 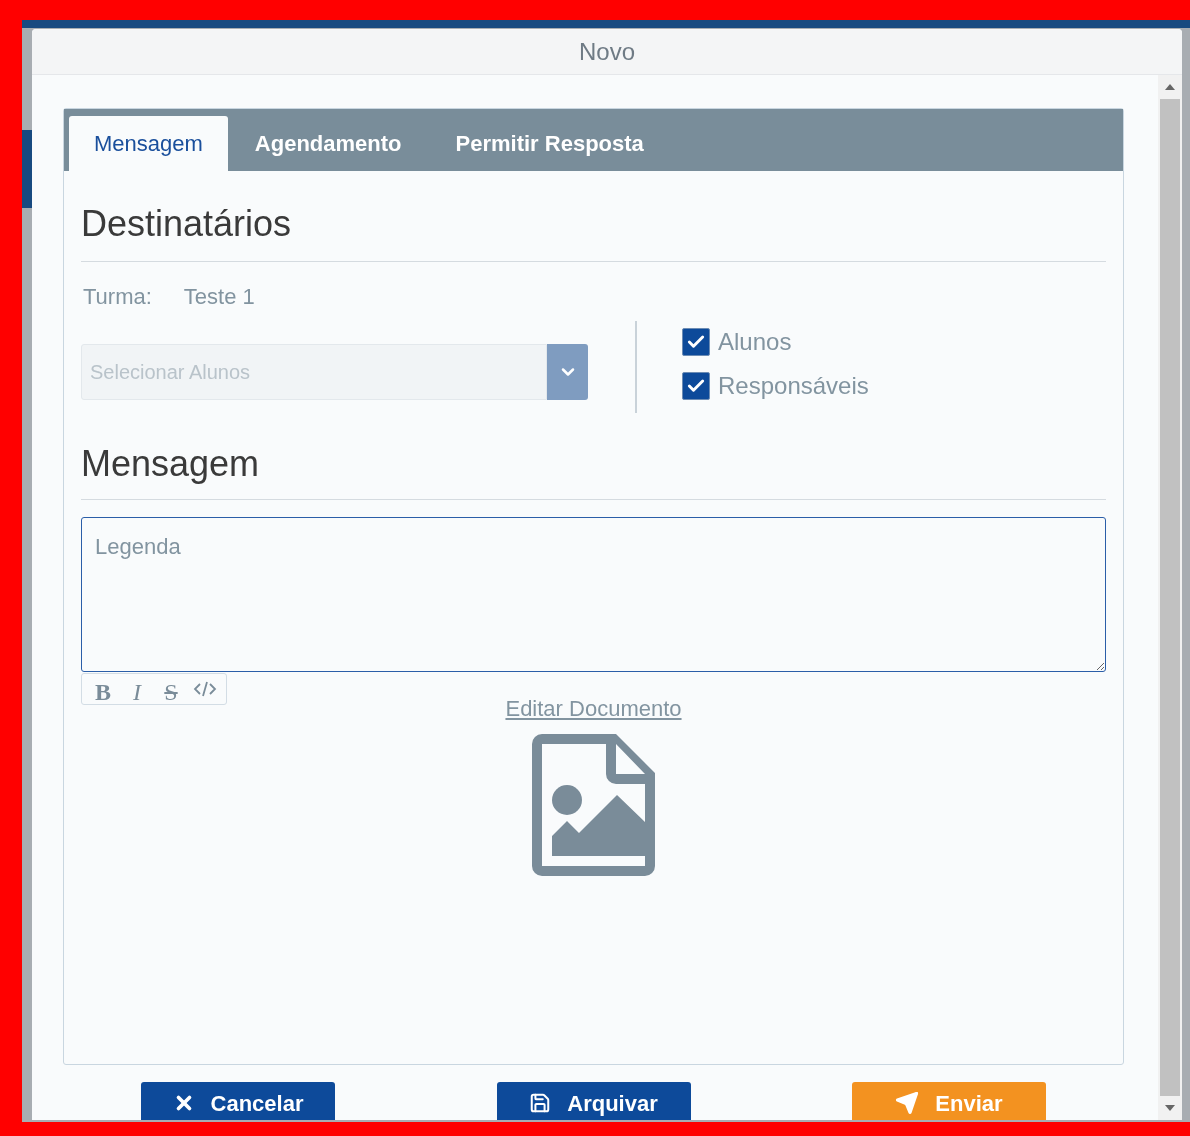 What do you see at coordinates (593, 805) in the screenshot?
I see `image-file-icon` at bounding box center [593, 805].